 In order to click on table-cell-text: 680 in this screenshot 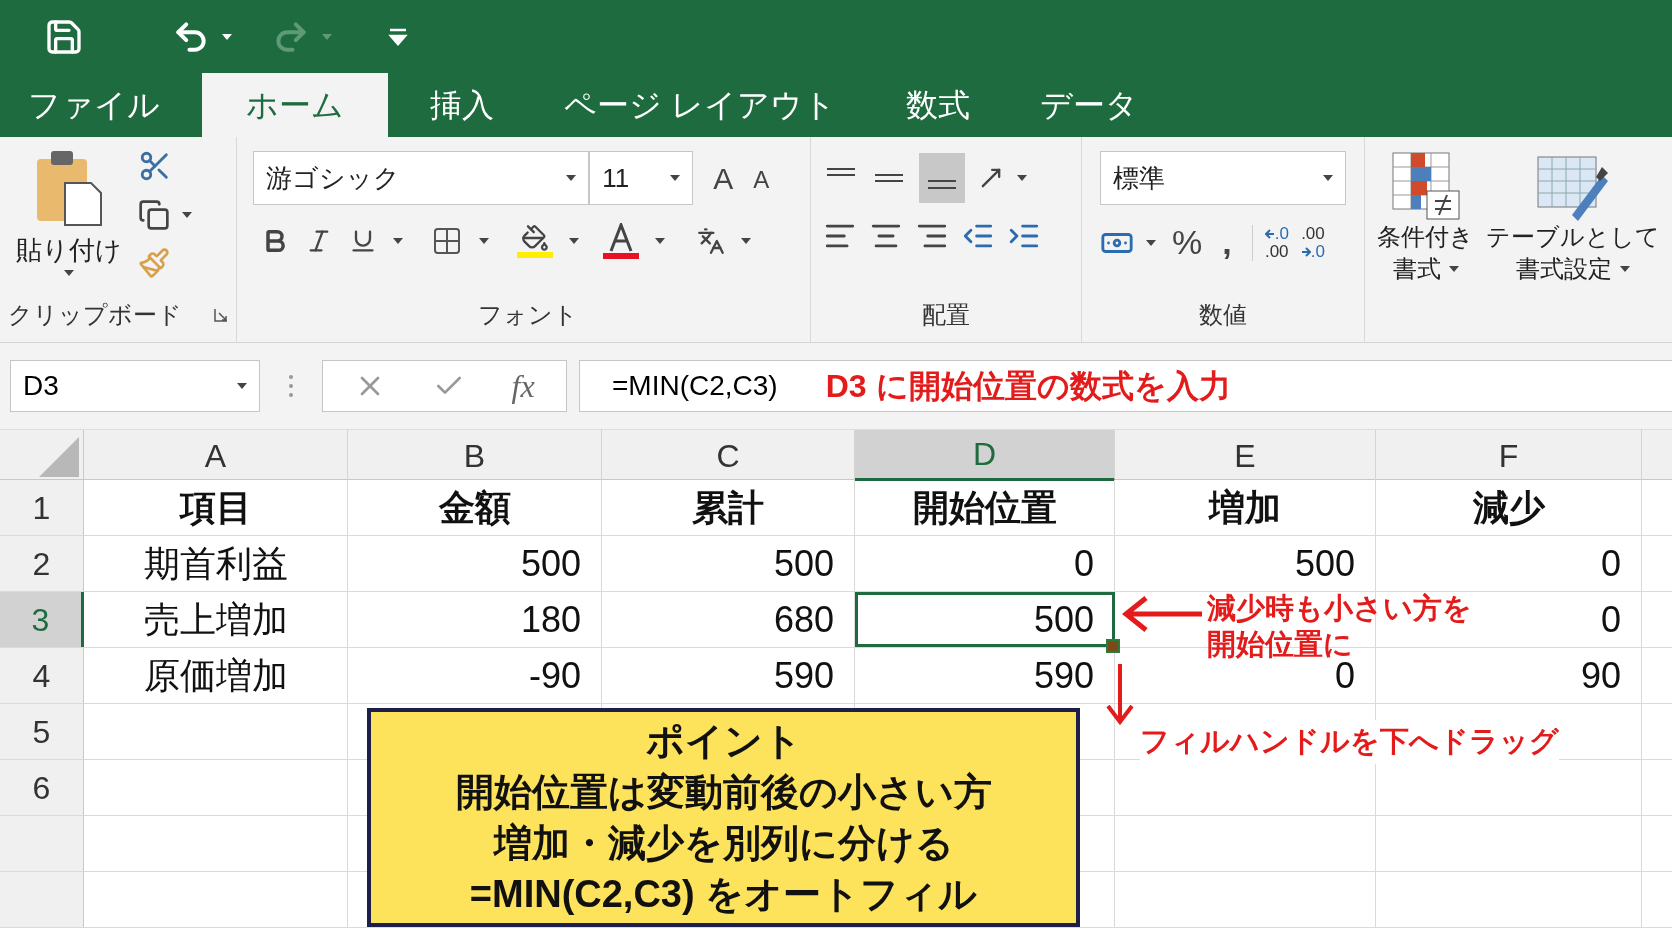, I will do `click(803, 619)`.